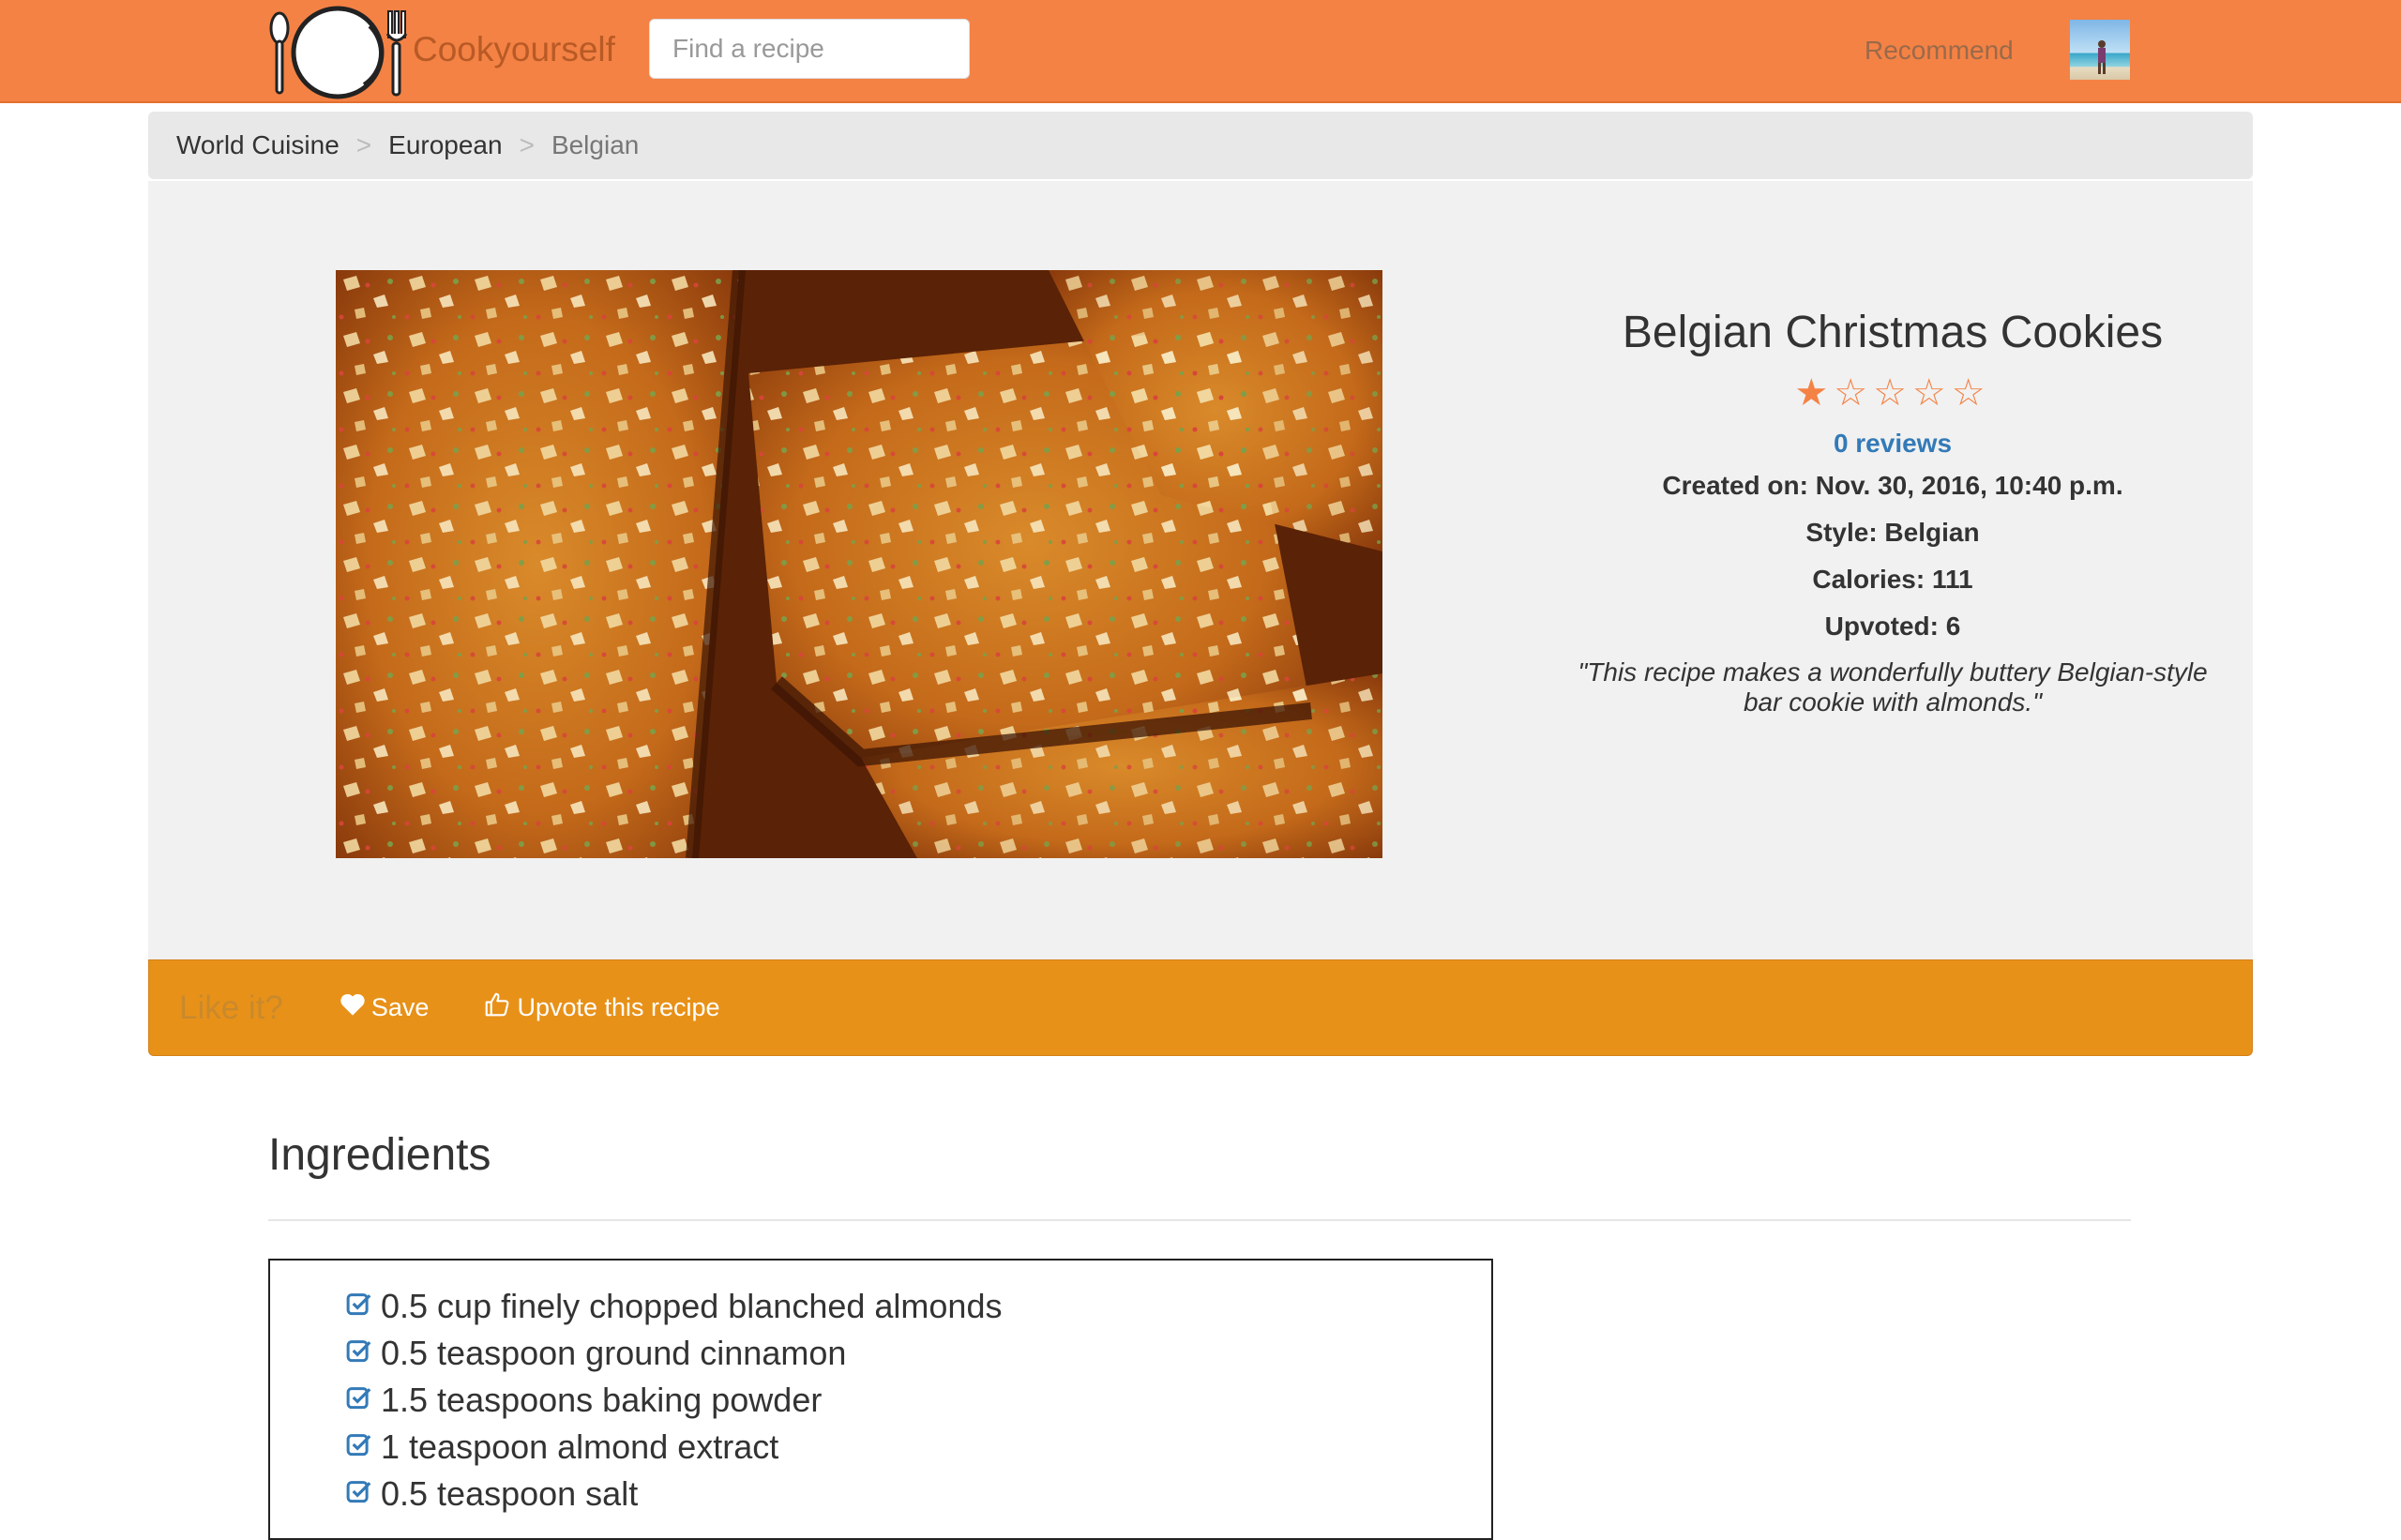 Image resolution: width=2401 pixels, height=1540 pixels. What do you see at coordinates (595, 144) in the screenshot?
I see `breadcrumb-belgian: Belgian` at bounding box center [595, 144].